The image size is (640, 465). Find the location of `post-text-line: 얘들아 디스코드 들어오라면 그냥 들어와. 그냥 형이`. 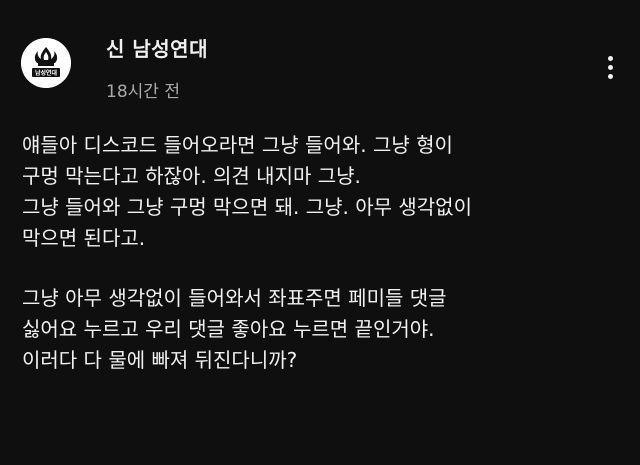

post-text-line: 얘들아 디스코드 들어오라면 그냥 들어와. 그냥 형이 is located at coordinates (237, 145).